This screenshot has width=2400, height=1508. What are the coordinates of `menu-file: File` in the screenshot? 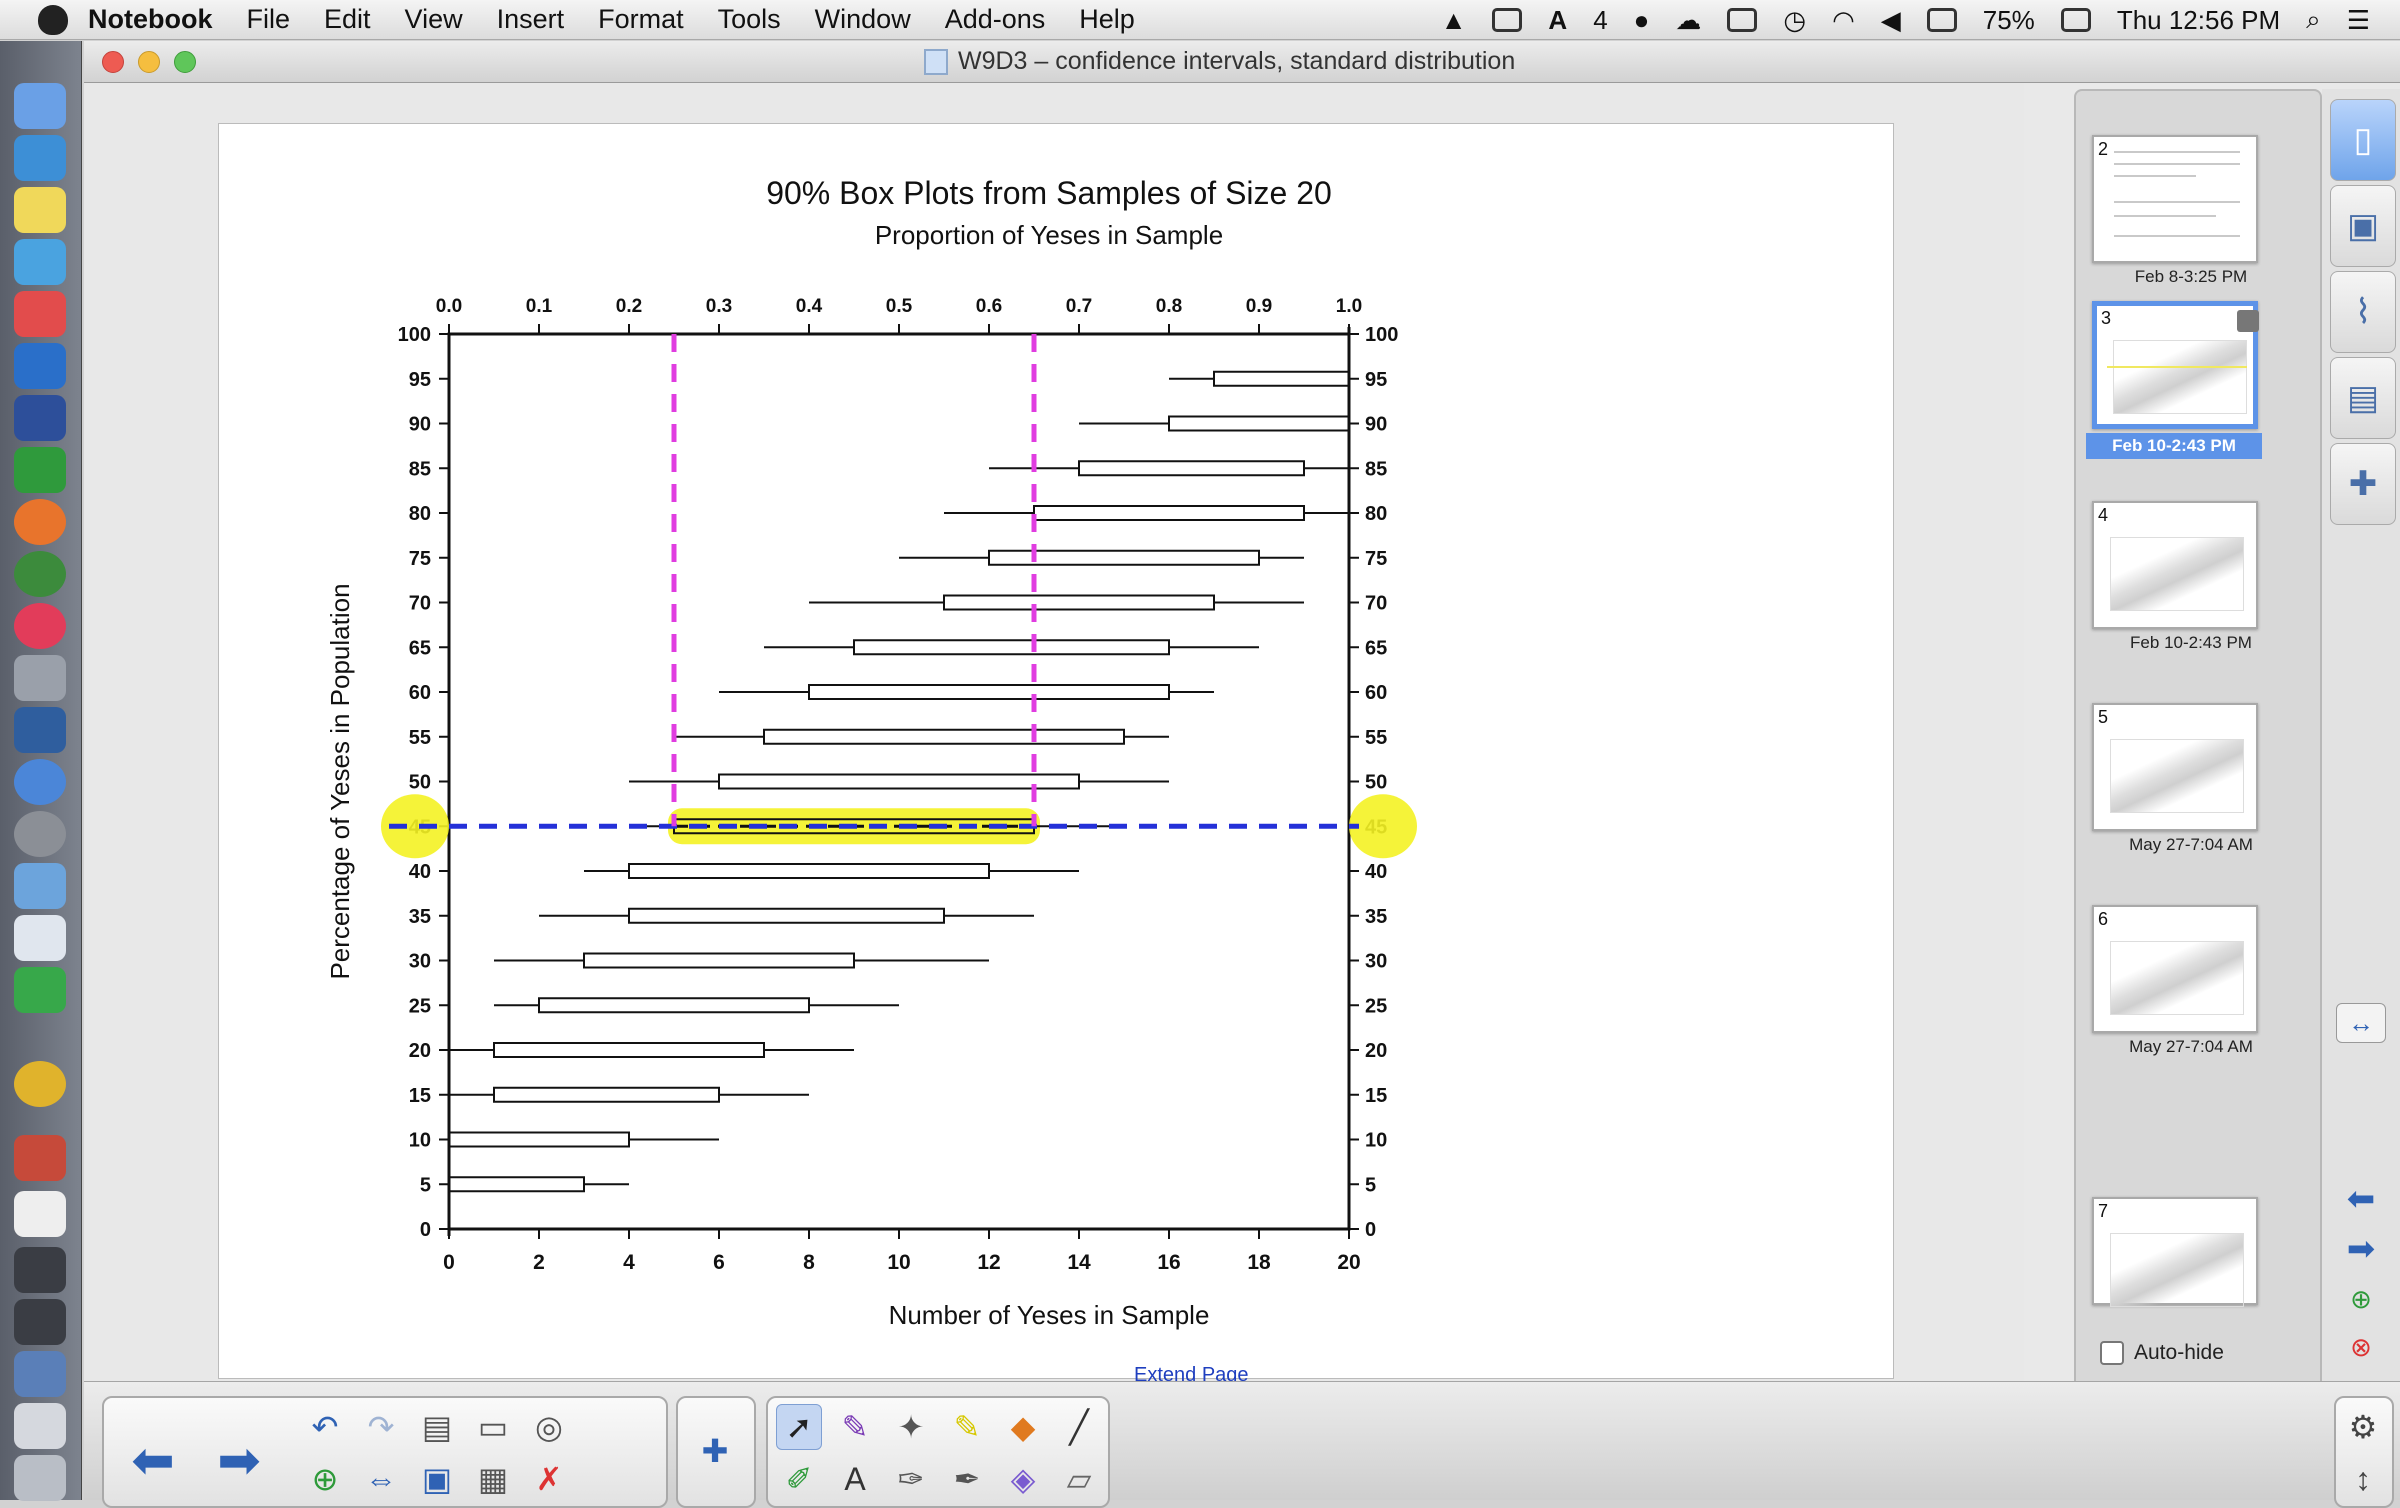 It's located at (269, 19).